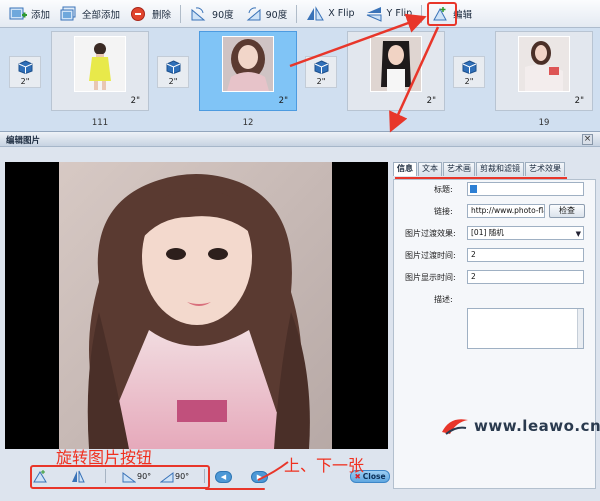 This screenshot has width=600, height=501. What do you see at coordinates (300, 139) in the screenshot?
I see `dialog-titlebar: 编辑图片 ×` at bounding box center [300, 139].